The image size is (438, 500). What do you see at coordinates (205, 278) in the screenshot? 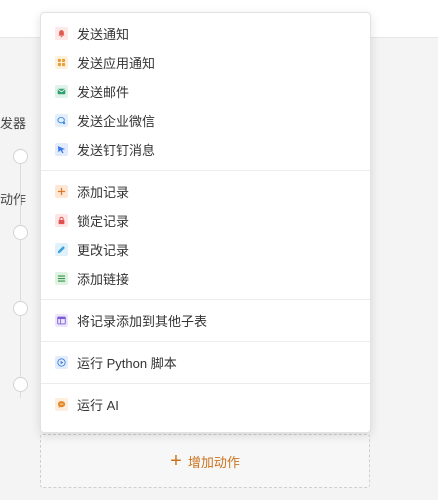
I see `menu-item: 添加链接` at bounding box center [205, 278].